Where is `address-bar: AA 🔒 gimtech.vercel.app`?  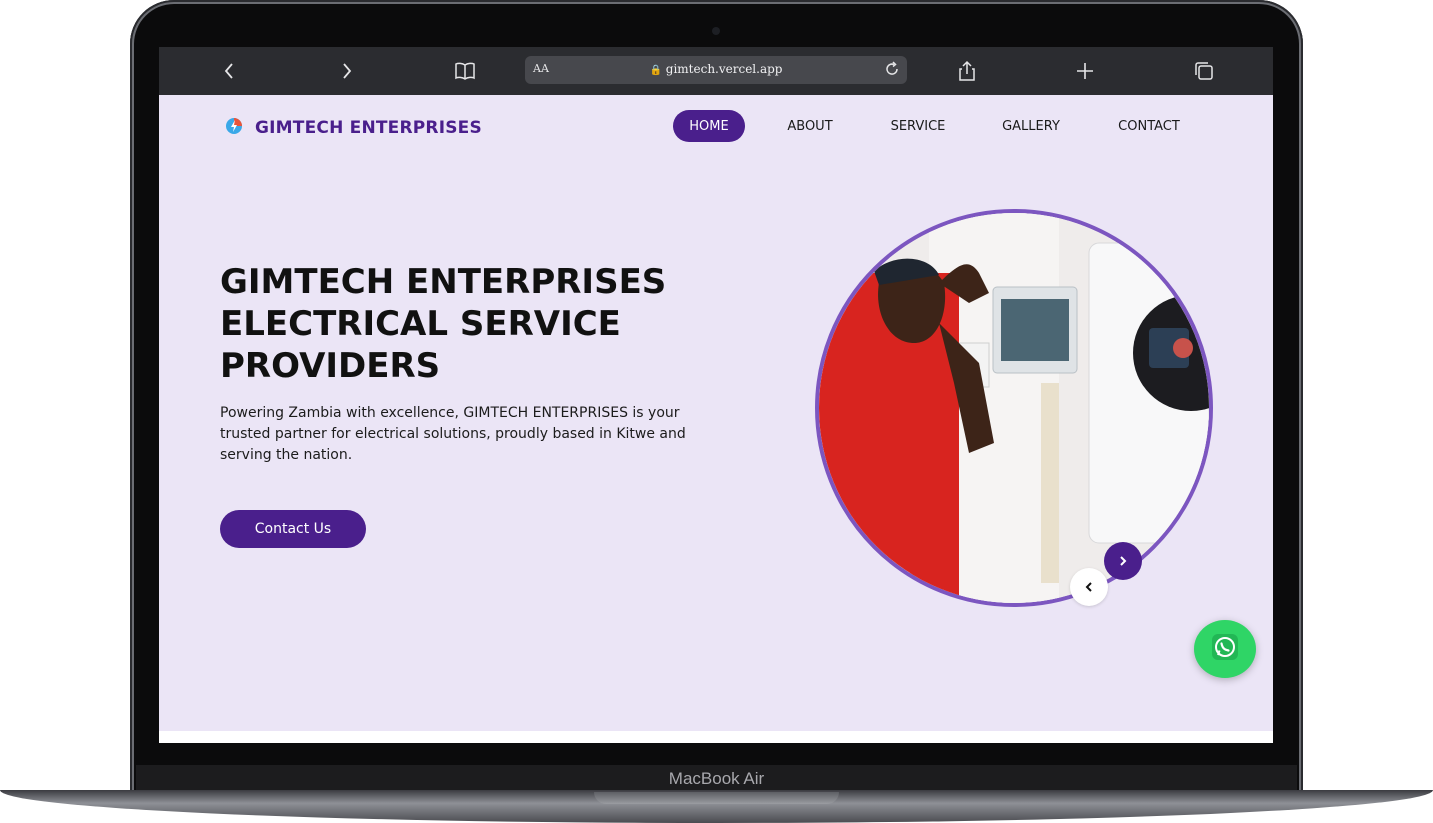
address-bar: AA 🔒 gimtech.vercel.app is located at coordinates (716, 70).